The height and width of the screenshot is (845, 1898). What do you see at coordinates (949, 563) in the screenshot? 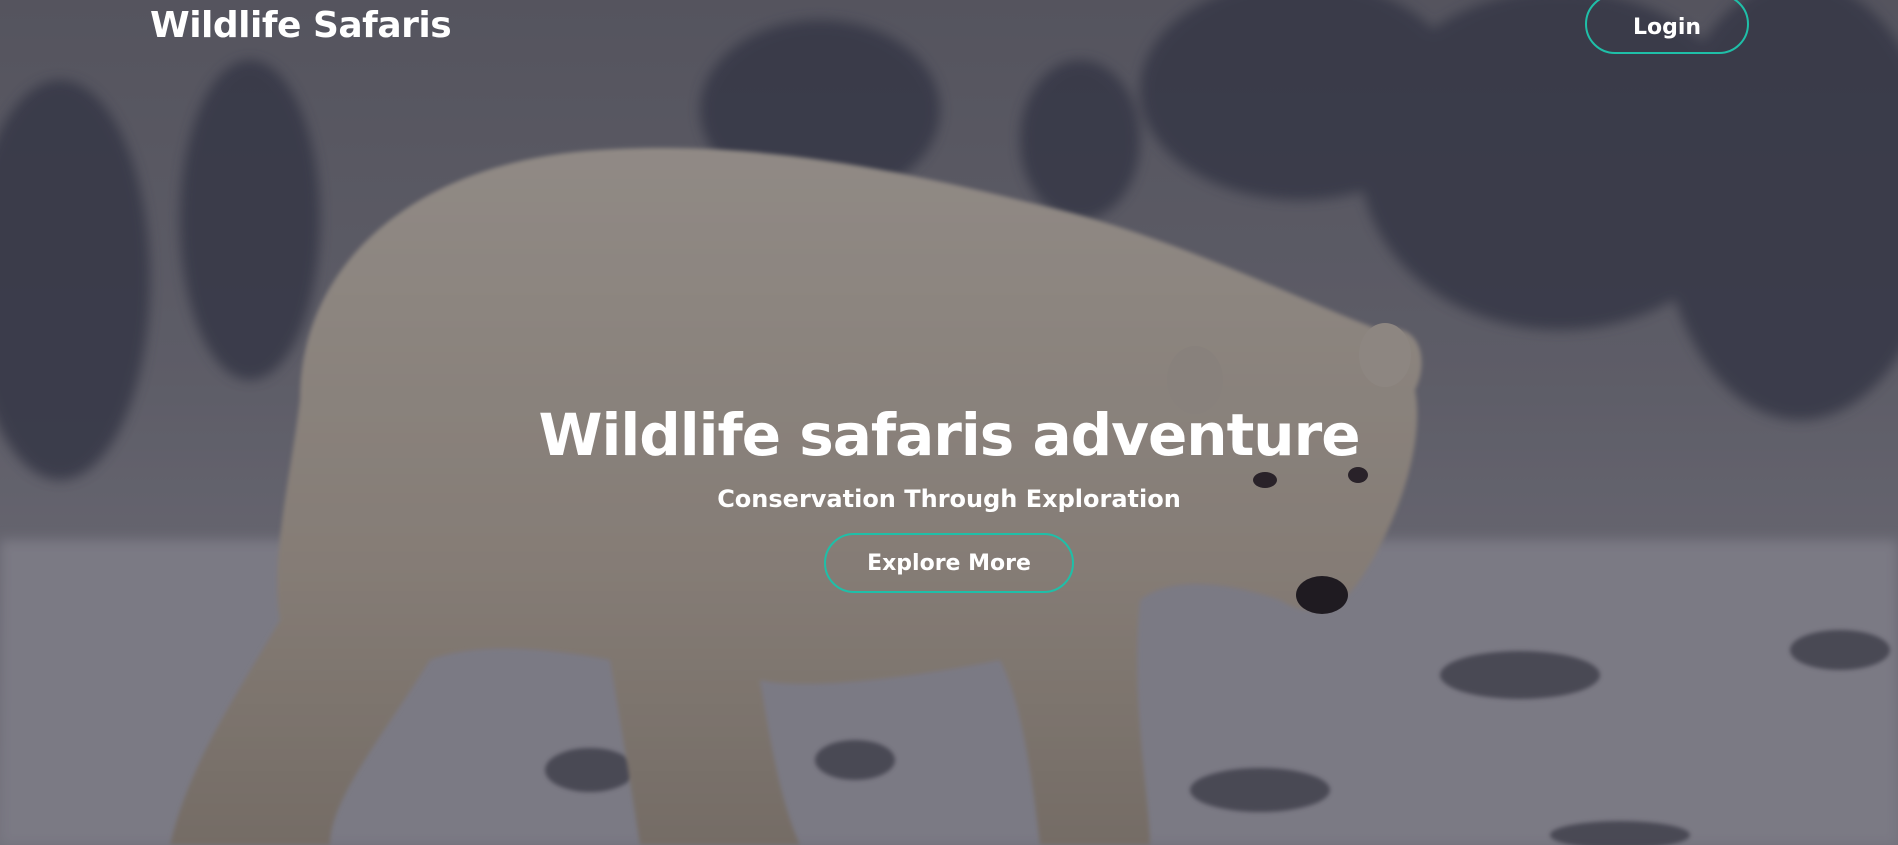
I see `explore-more-button: Explore More` at bounding box center [949, 563].